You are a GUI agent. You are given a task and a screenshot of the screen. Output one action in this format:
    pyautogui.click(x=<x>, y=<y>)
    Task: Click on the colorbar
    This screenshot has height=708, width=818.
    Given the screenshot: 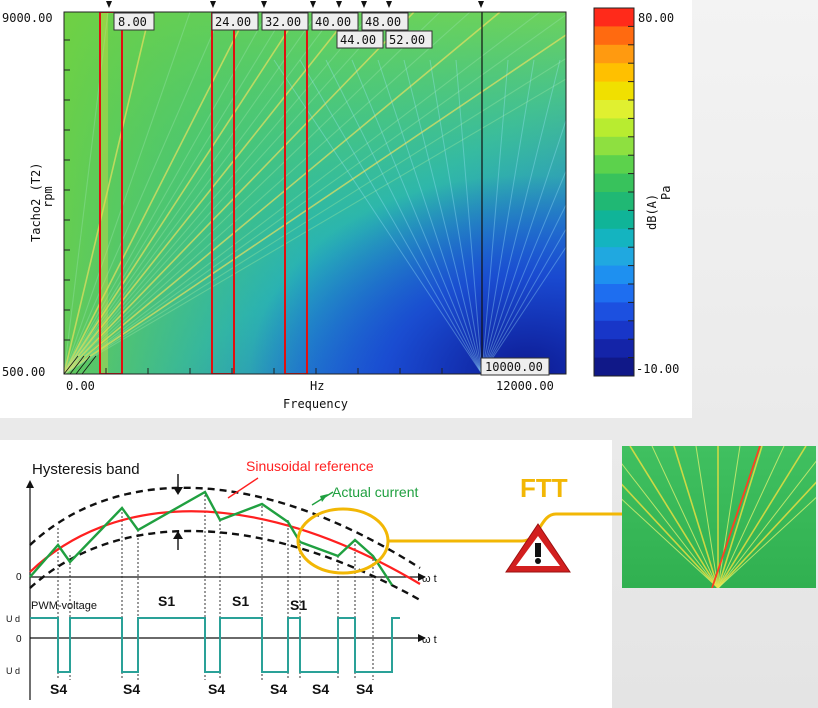 What is the action you would take?
    pyautogui.click(x=614, y=192)
    